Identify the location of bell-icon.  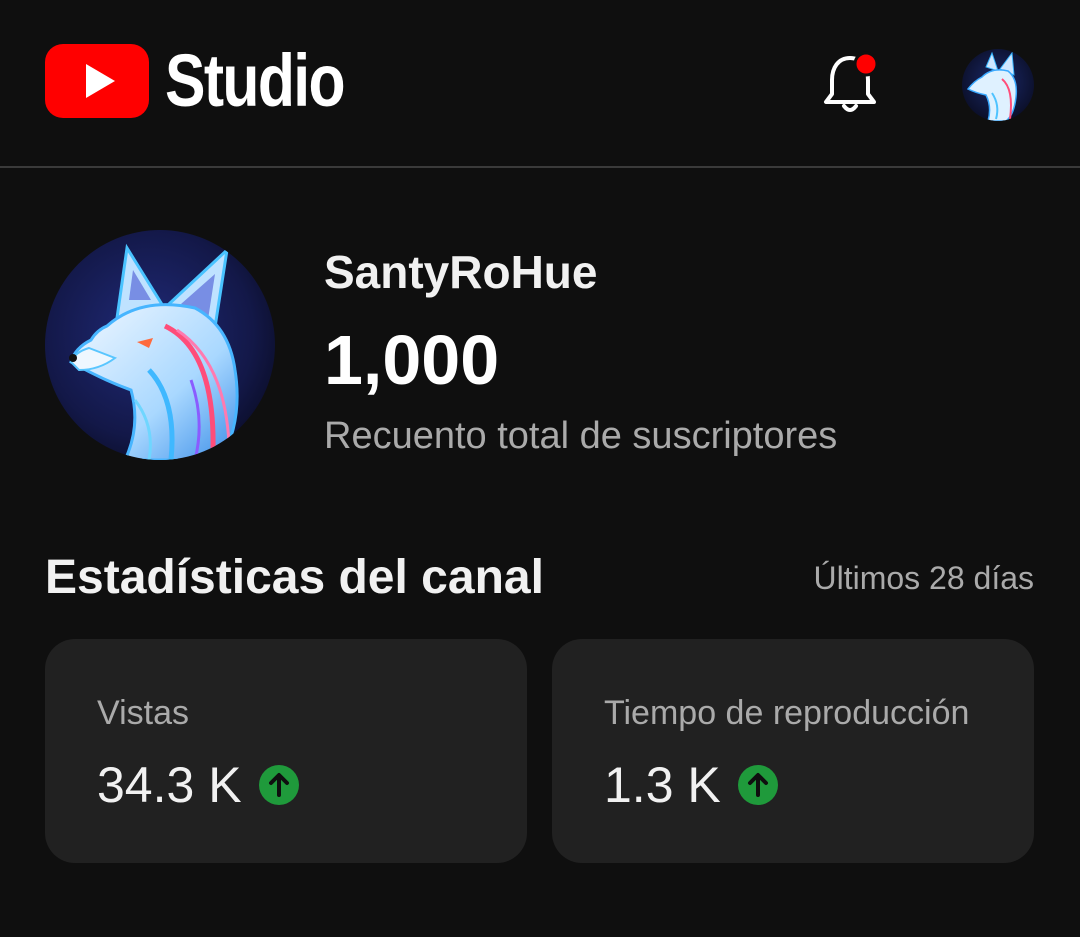
(850, 83).